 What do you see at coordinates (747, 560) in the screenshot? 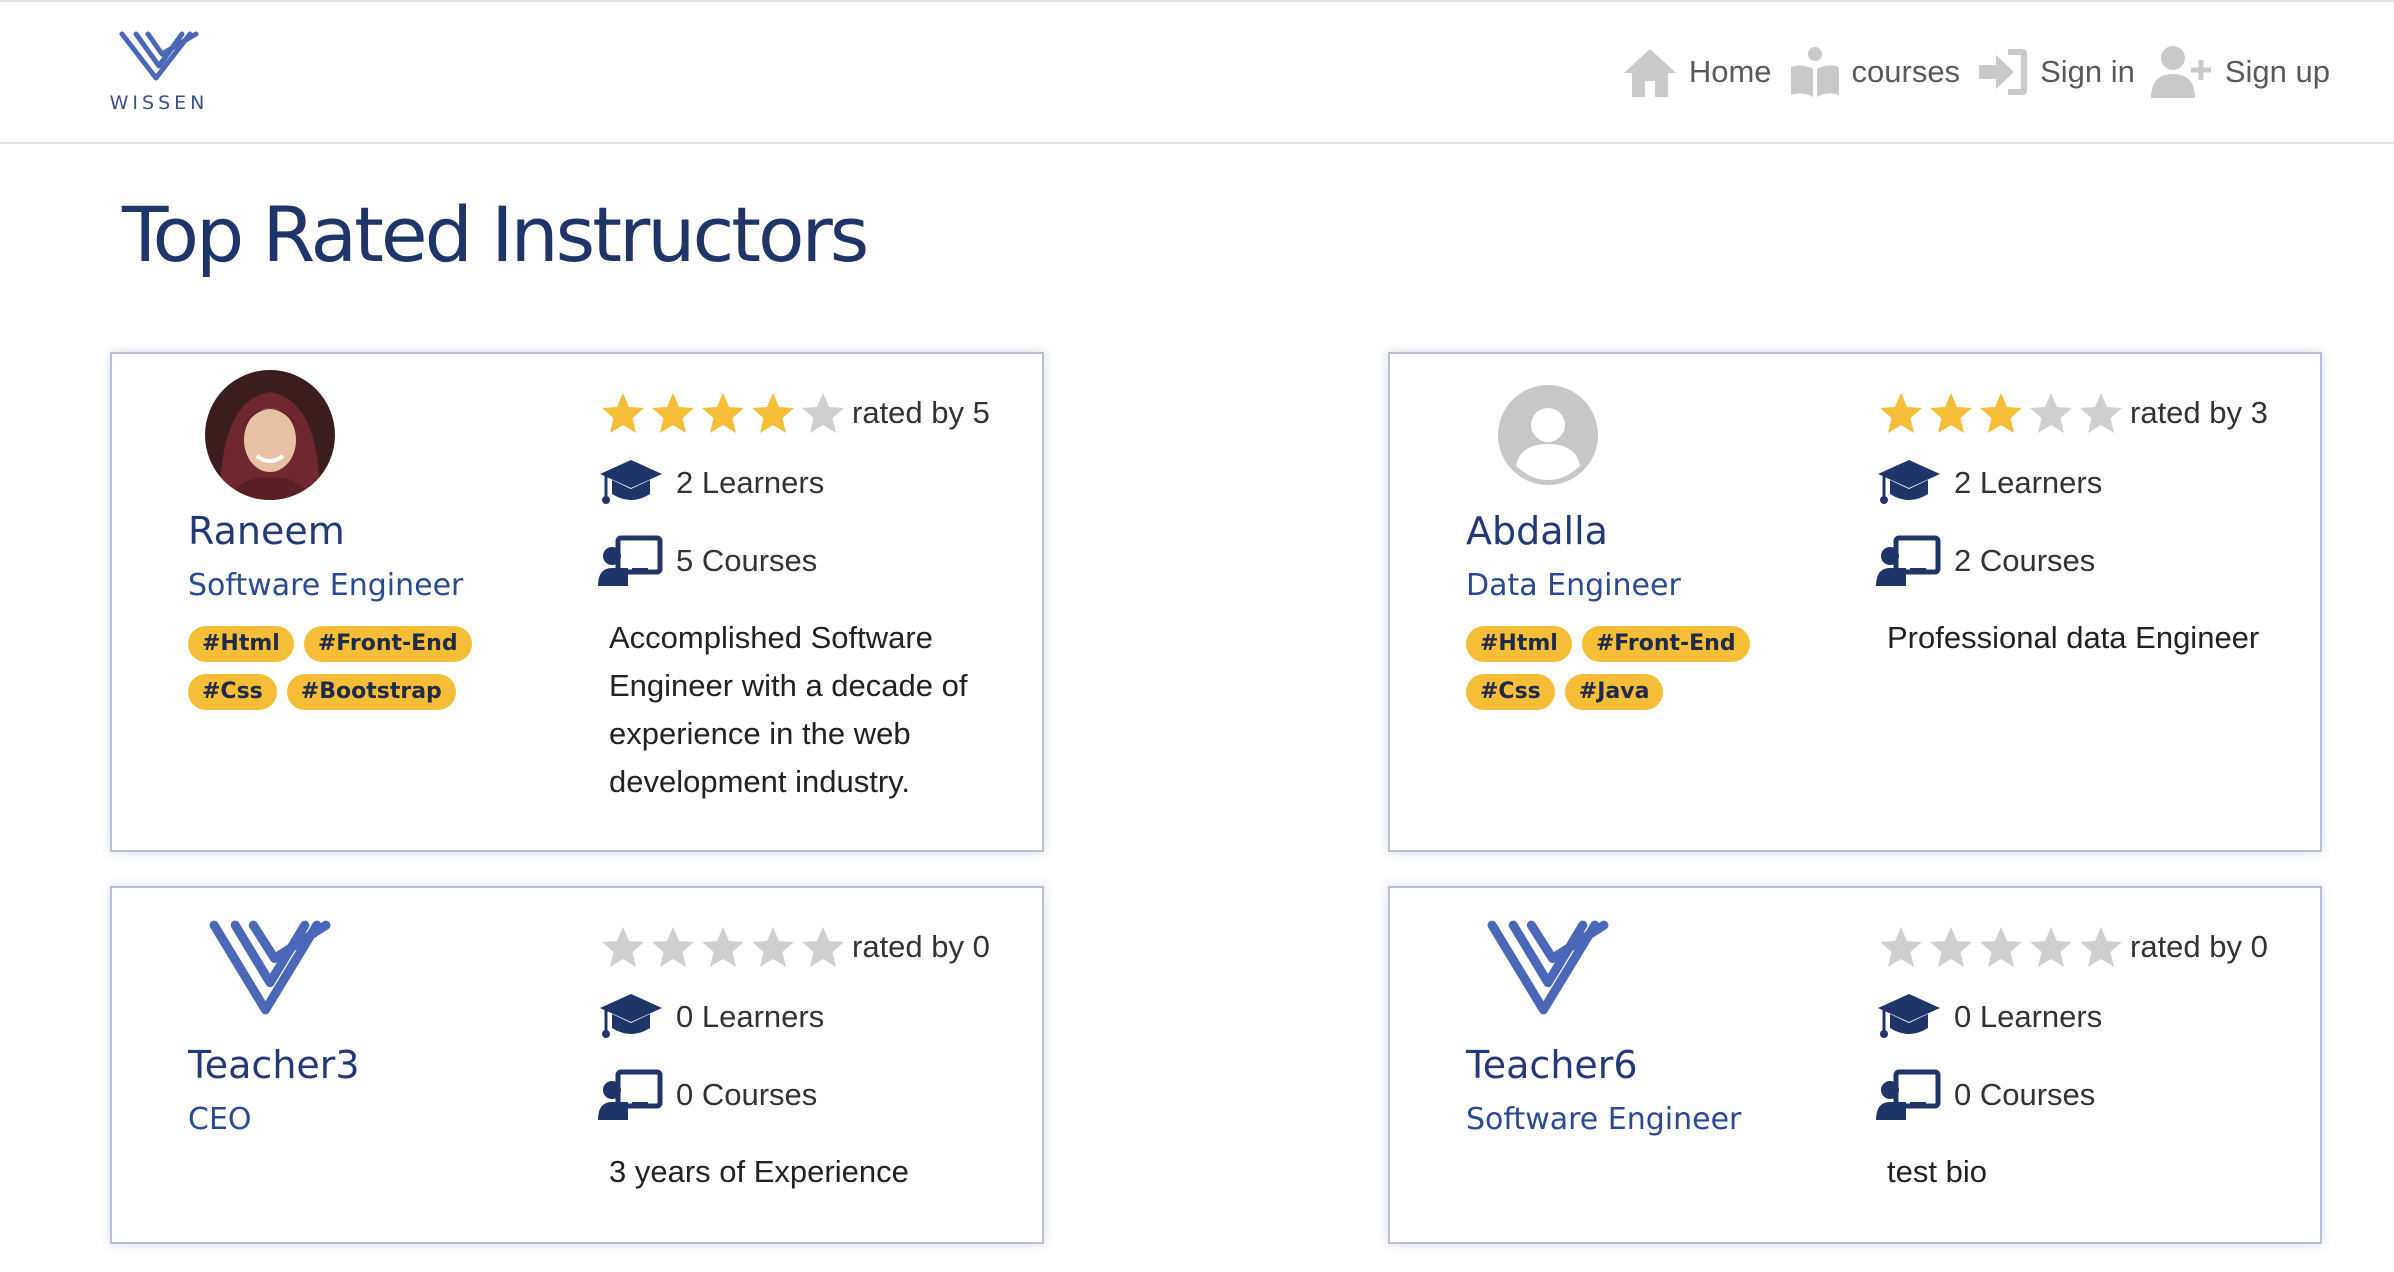
I see `courses-count: 5 Courses` at bounding box center [747, 560].